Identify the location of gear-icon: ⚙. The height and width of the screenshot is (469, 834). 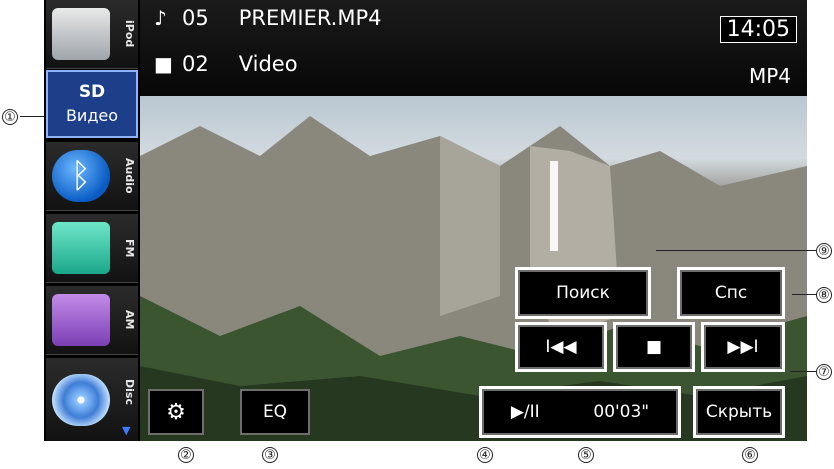
(176, 412).